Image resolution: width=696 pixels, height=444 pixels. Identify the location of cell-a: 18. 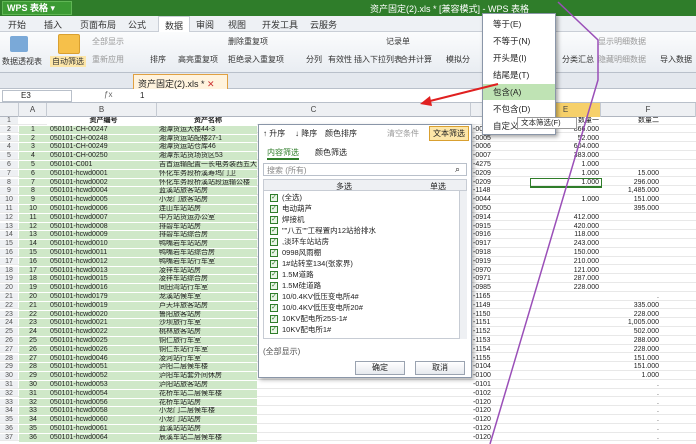
(33, 279).